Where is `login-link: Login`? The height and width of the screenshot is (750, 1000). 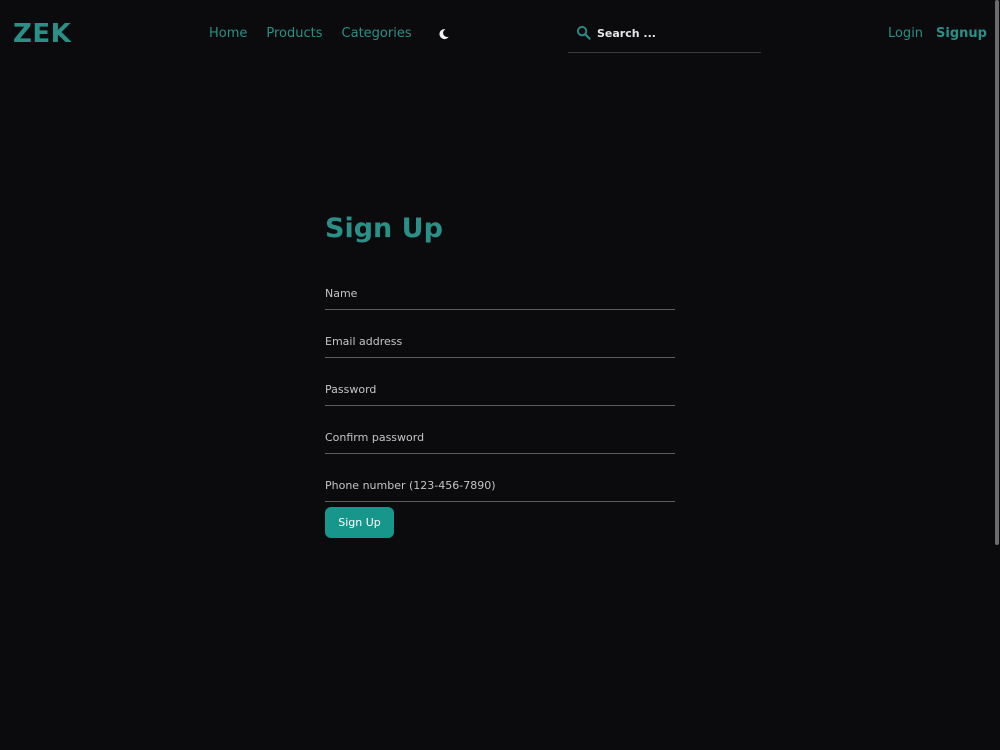
login-link: Login is located at coordinates (905, 34).